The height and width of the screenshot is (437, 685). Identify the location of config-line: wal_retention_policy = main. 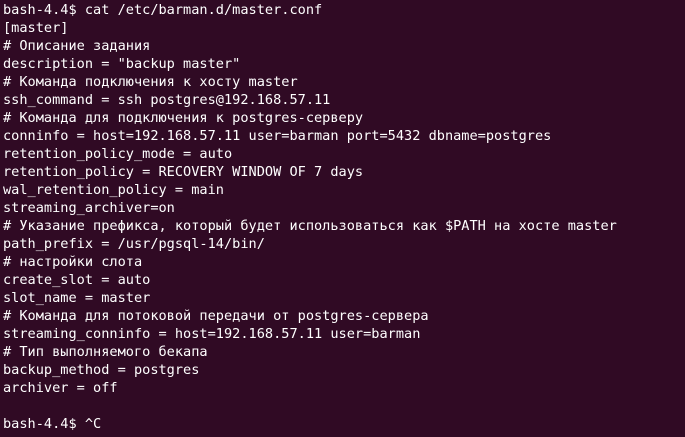
(113, 190).